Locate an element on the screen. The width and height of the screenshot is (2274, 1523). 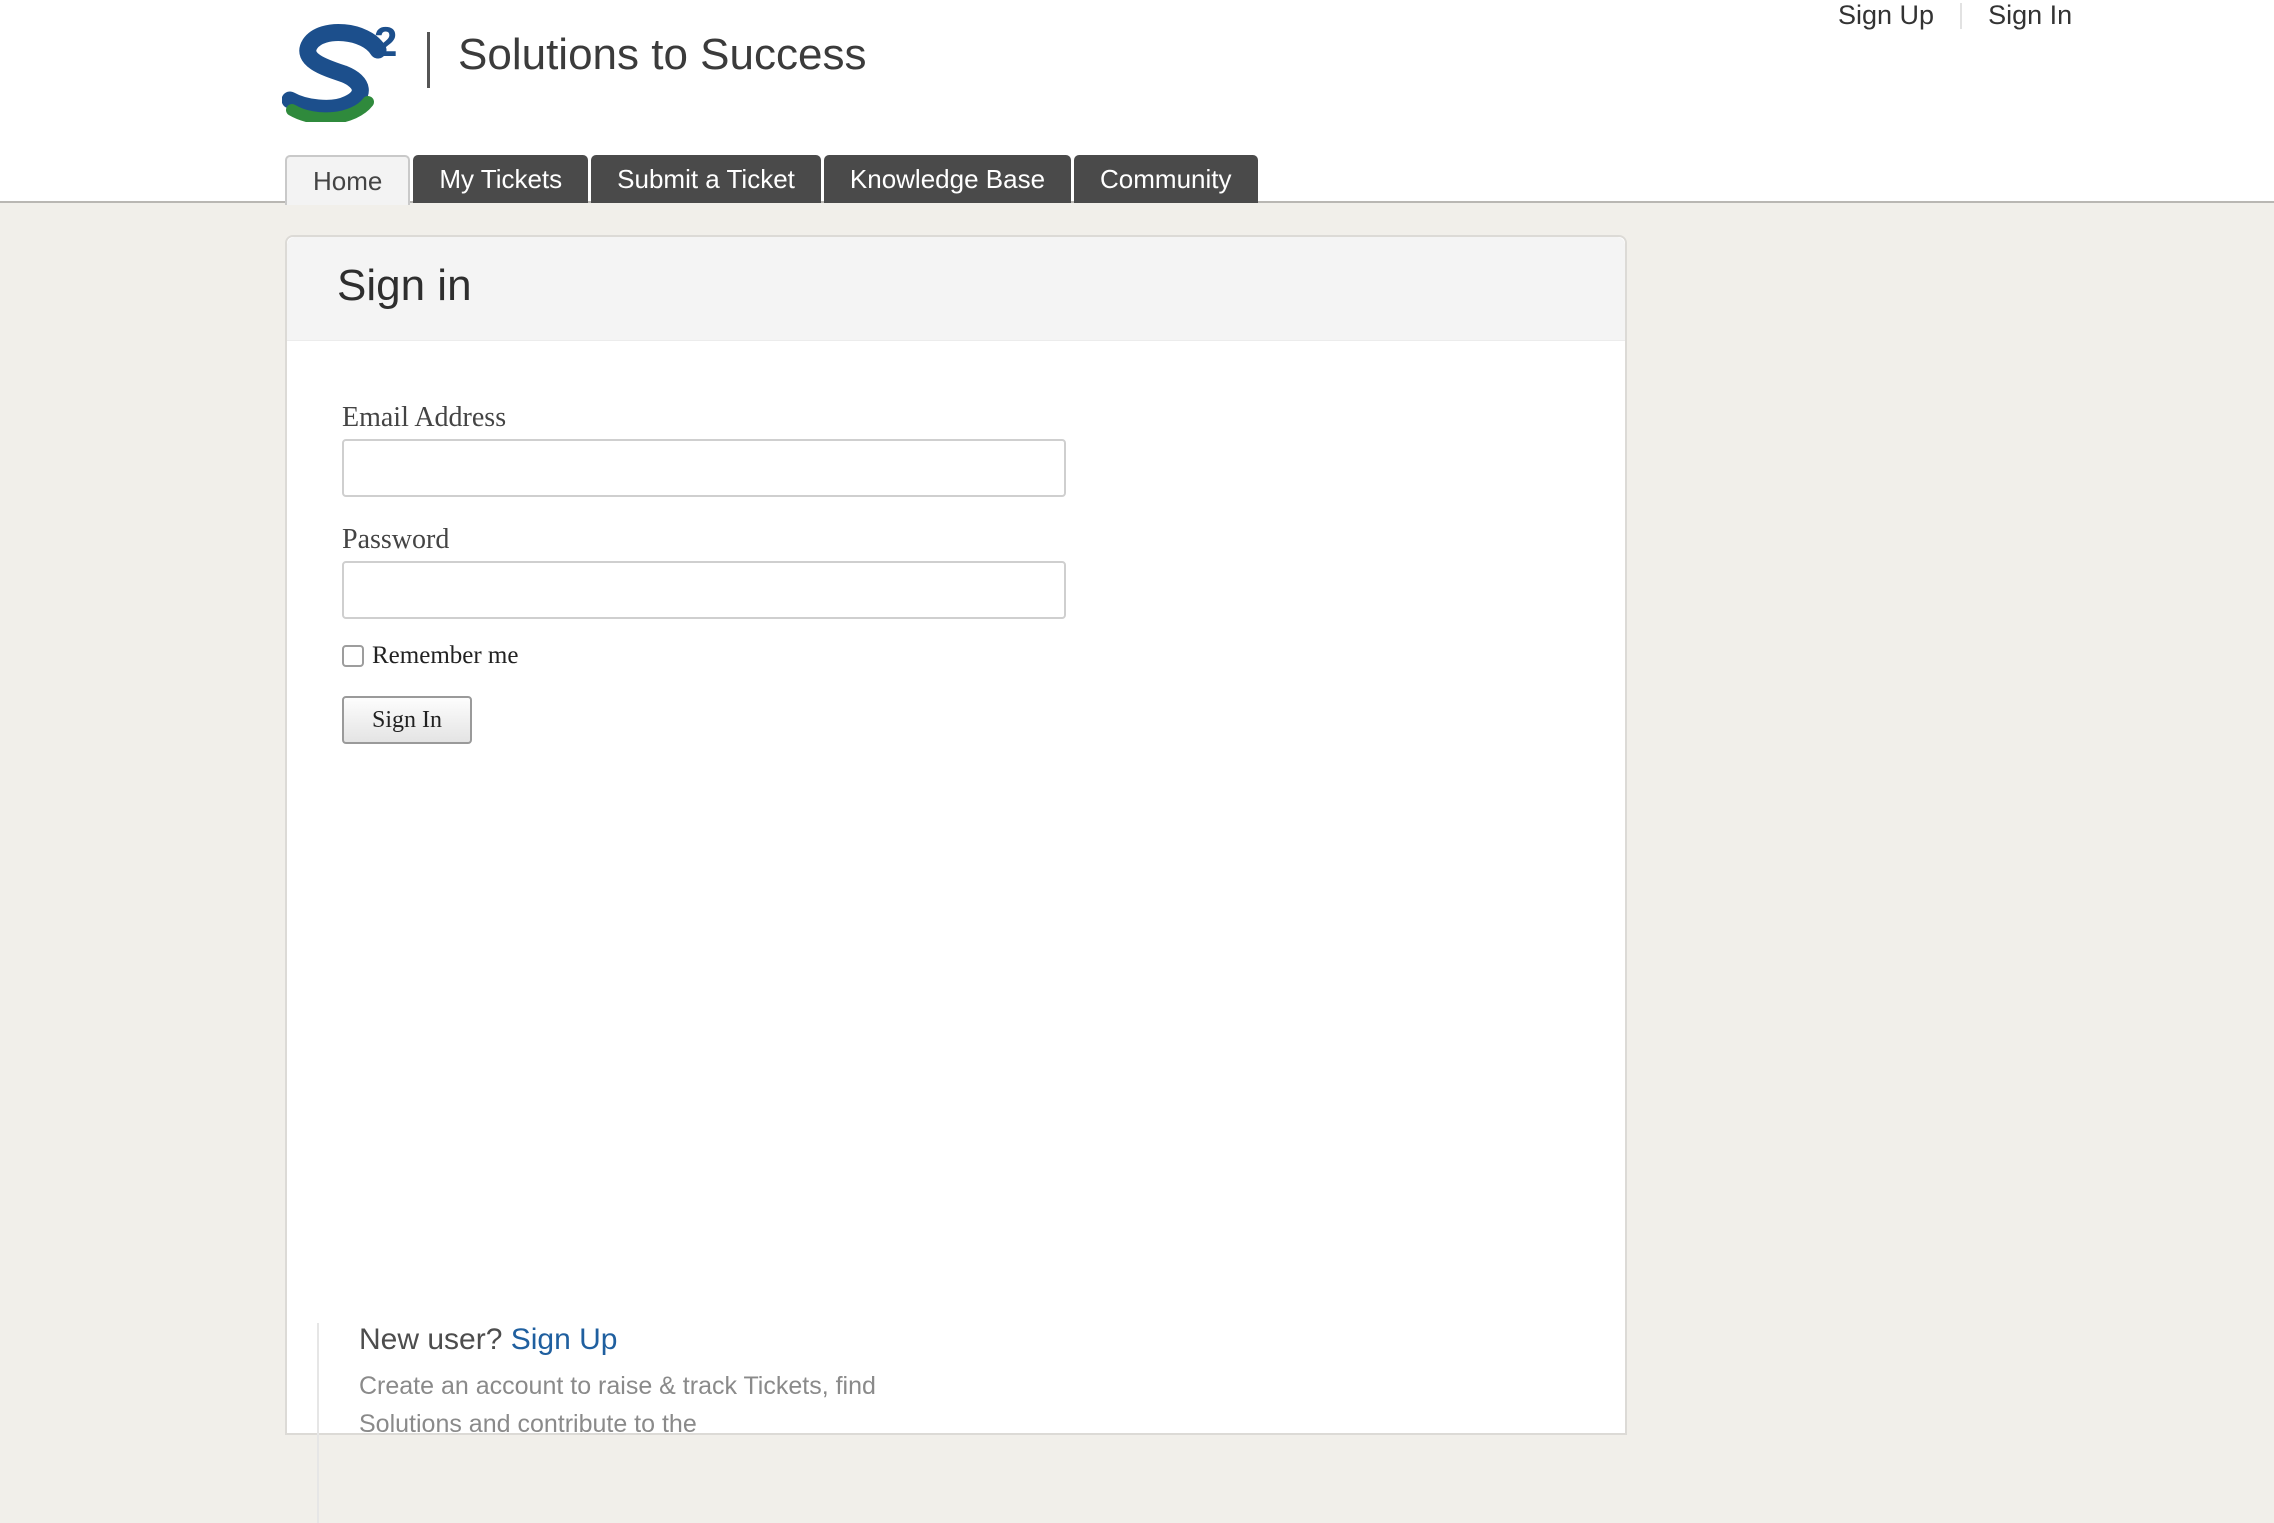
signin-panel-header: Sign in is located at coordinates (956, 289).